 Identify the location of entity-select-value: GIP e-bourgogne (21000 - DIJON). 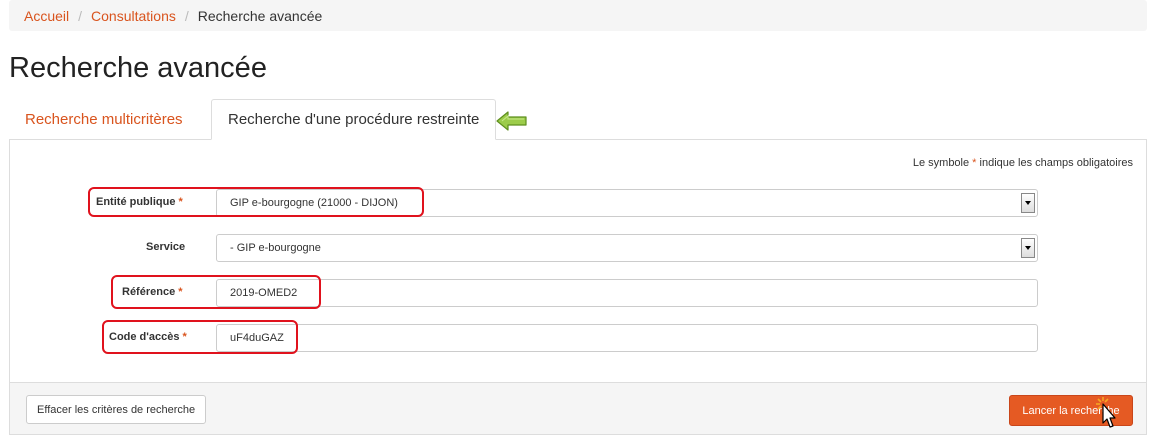
(314, 203).